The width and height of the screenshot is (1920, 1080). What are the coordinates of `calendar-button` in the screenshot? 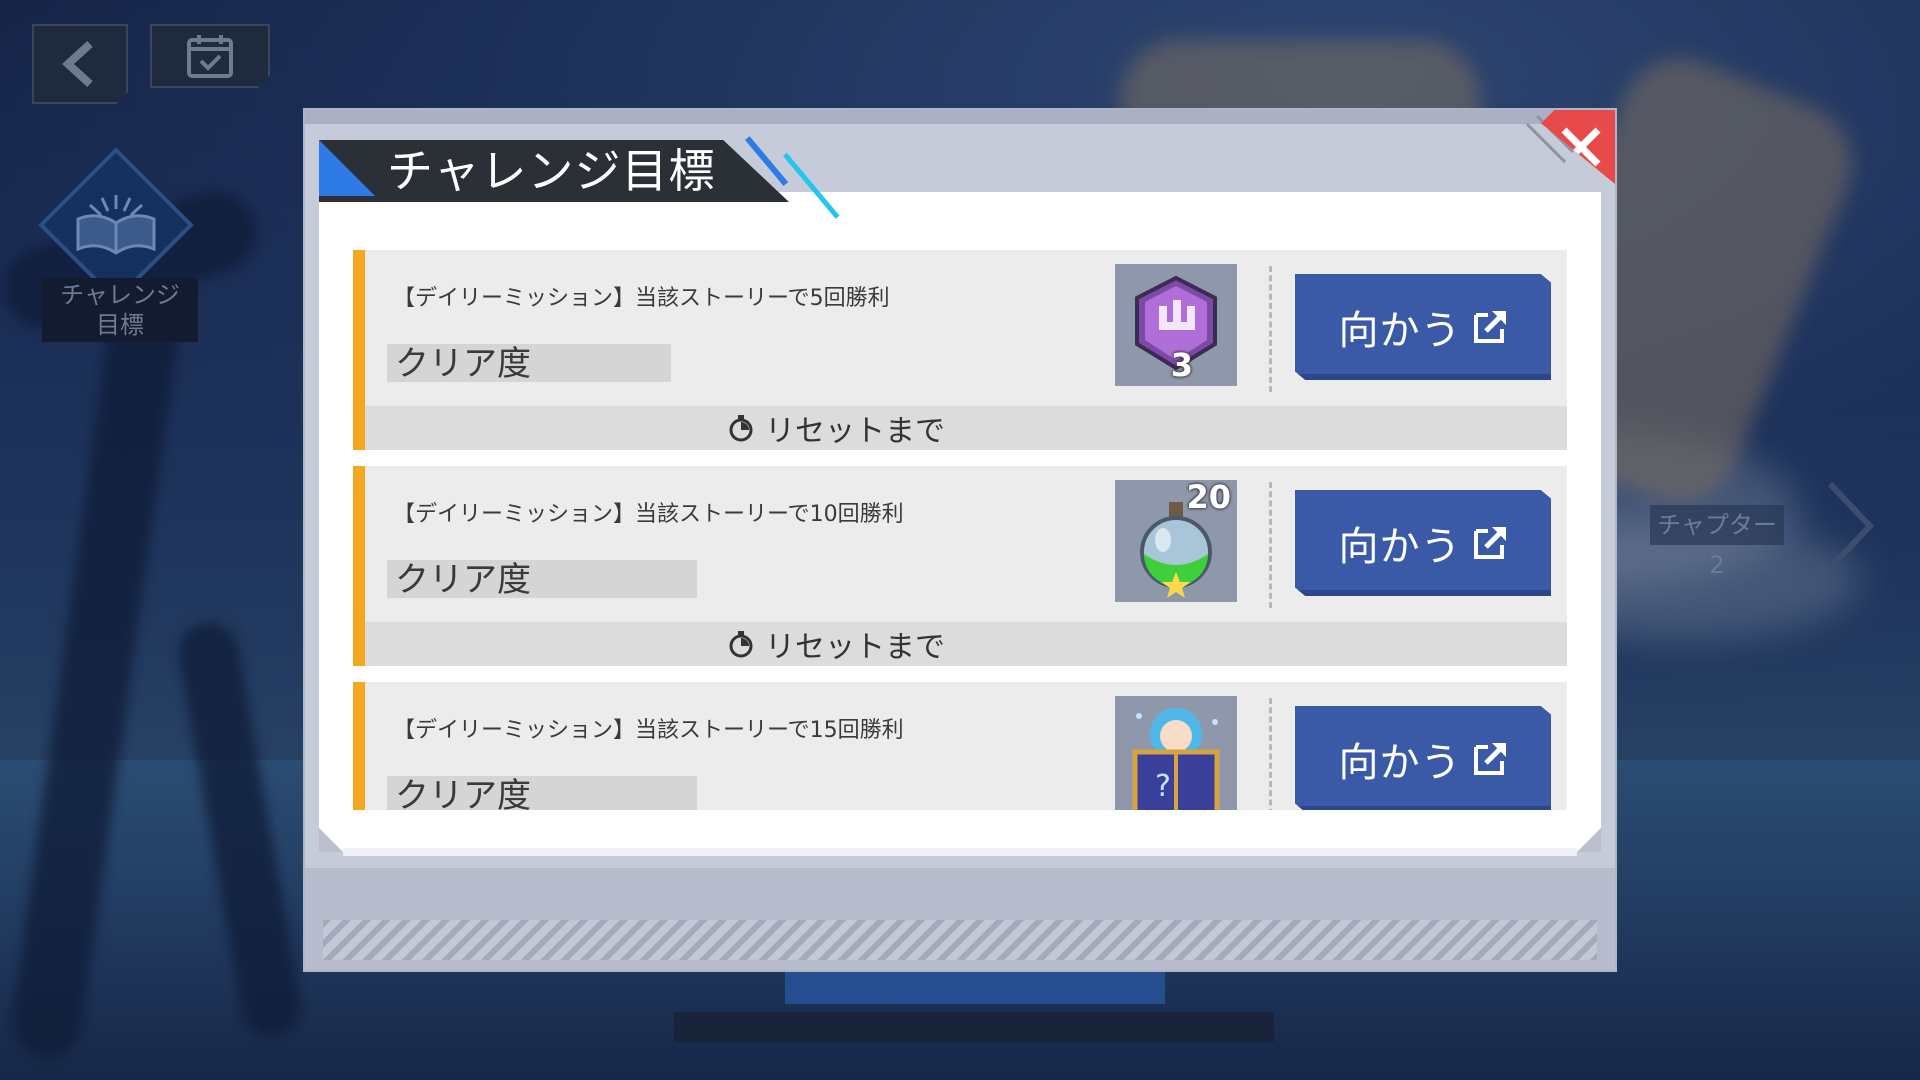 It's located at (210, 56).